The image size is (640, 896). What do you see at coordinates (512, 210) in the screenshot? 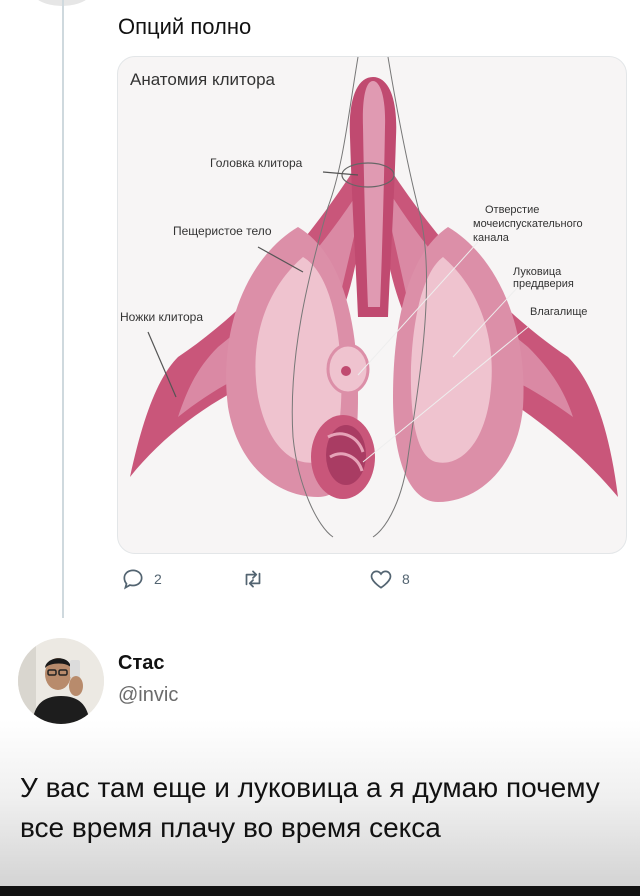
I see `label-urethra-1: Отверстие` at bounding box center [512, 210].